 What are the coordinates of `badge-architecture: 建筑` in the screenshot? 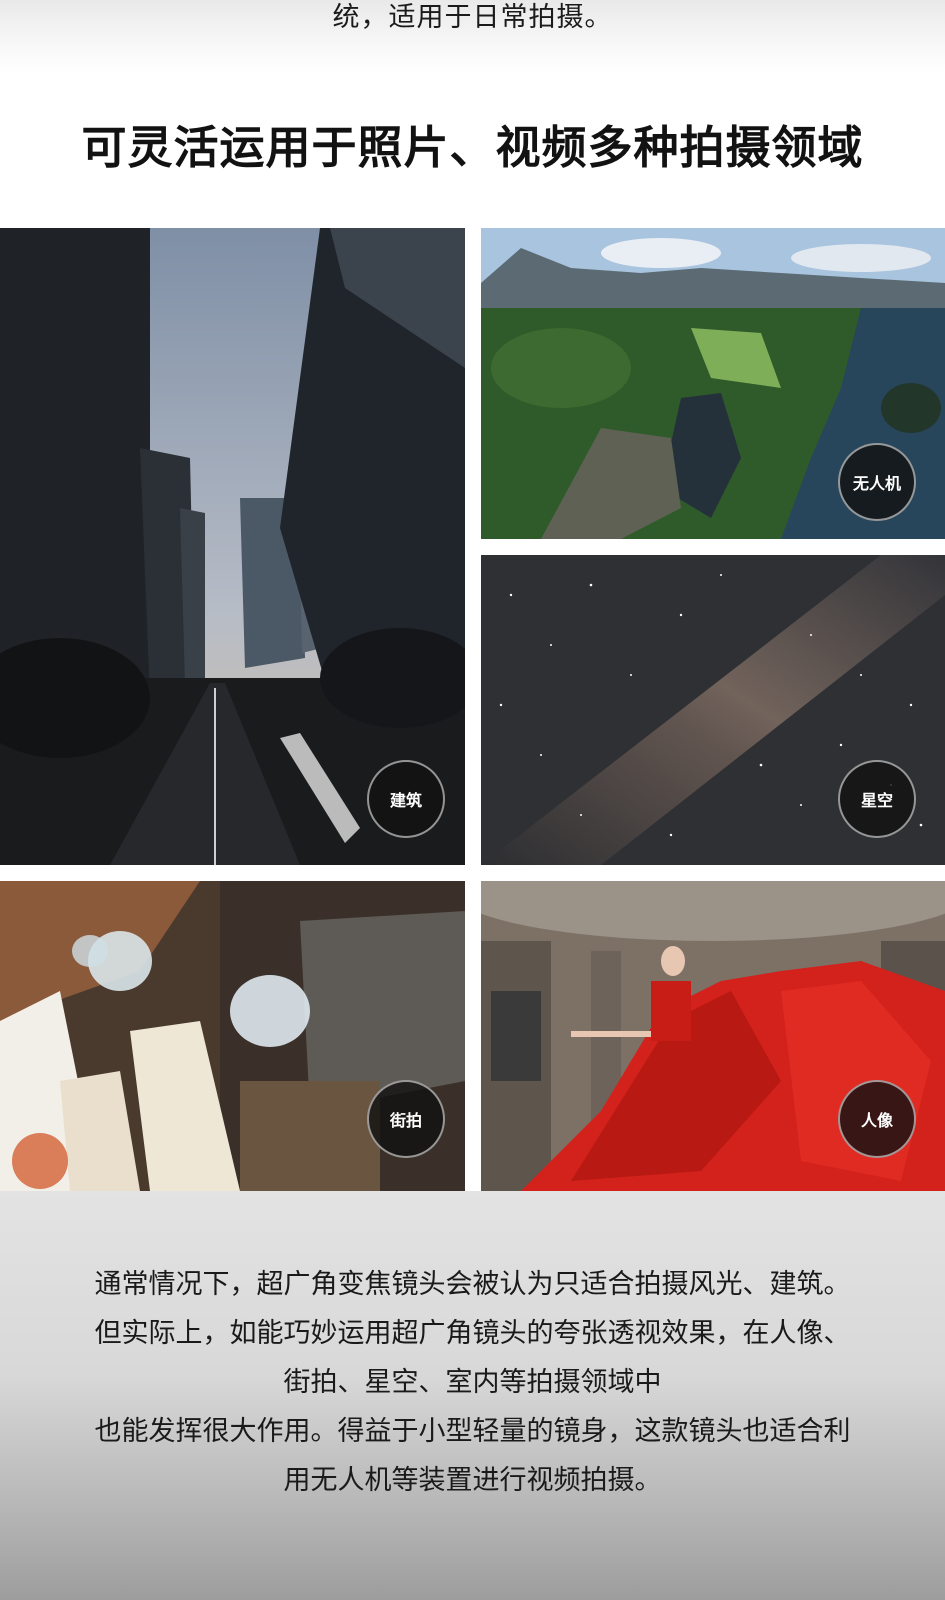 It's located at (406, 799).